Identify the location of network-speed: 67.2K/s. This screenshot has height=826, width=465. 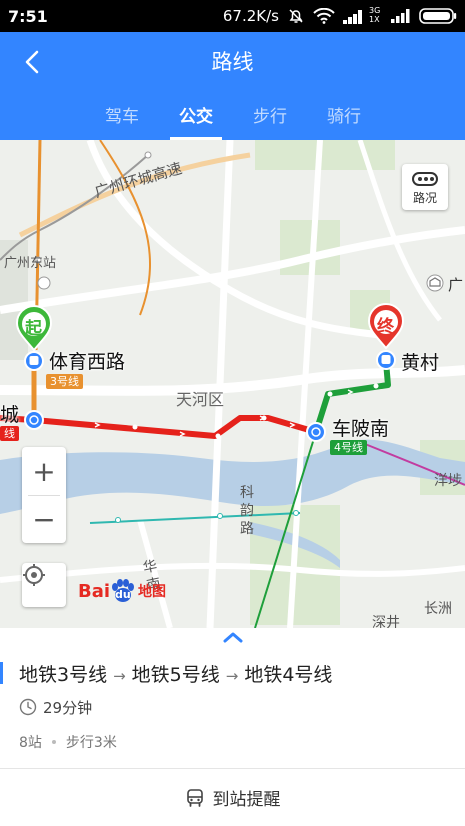
(250, 16).